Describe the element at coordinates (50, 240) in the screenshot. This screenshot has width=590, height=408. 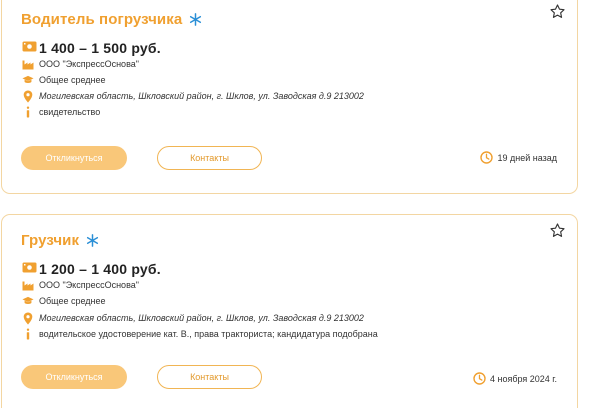
I see `vacancy-title-link: Грузчик` at that location.